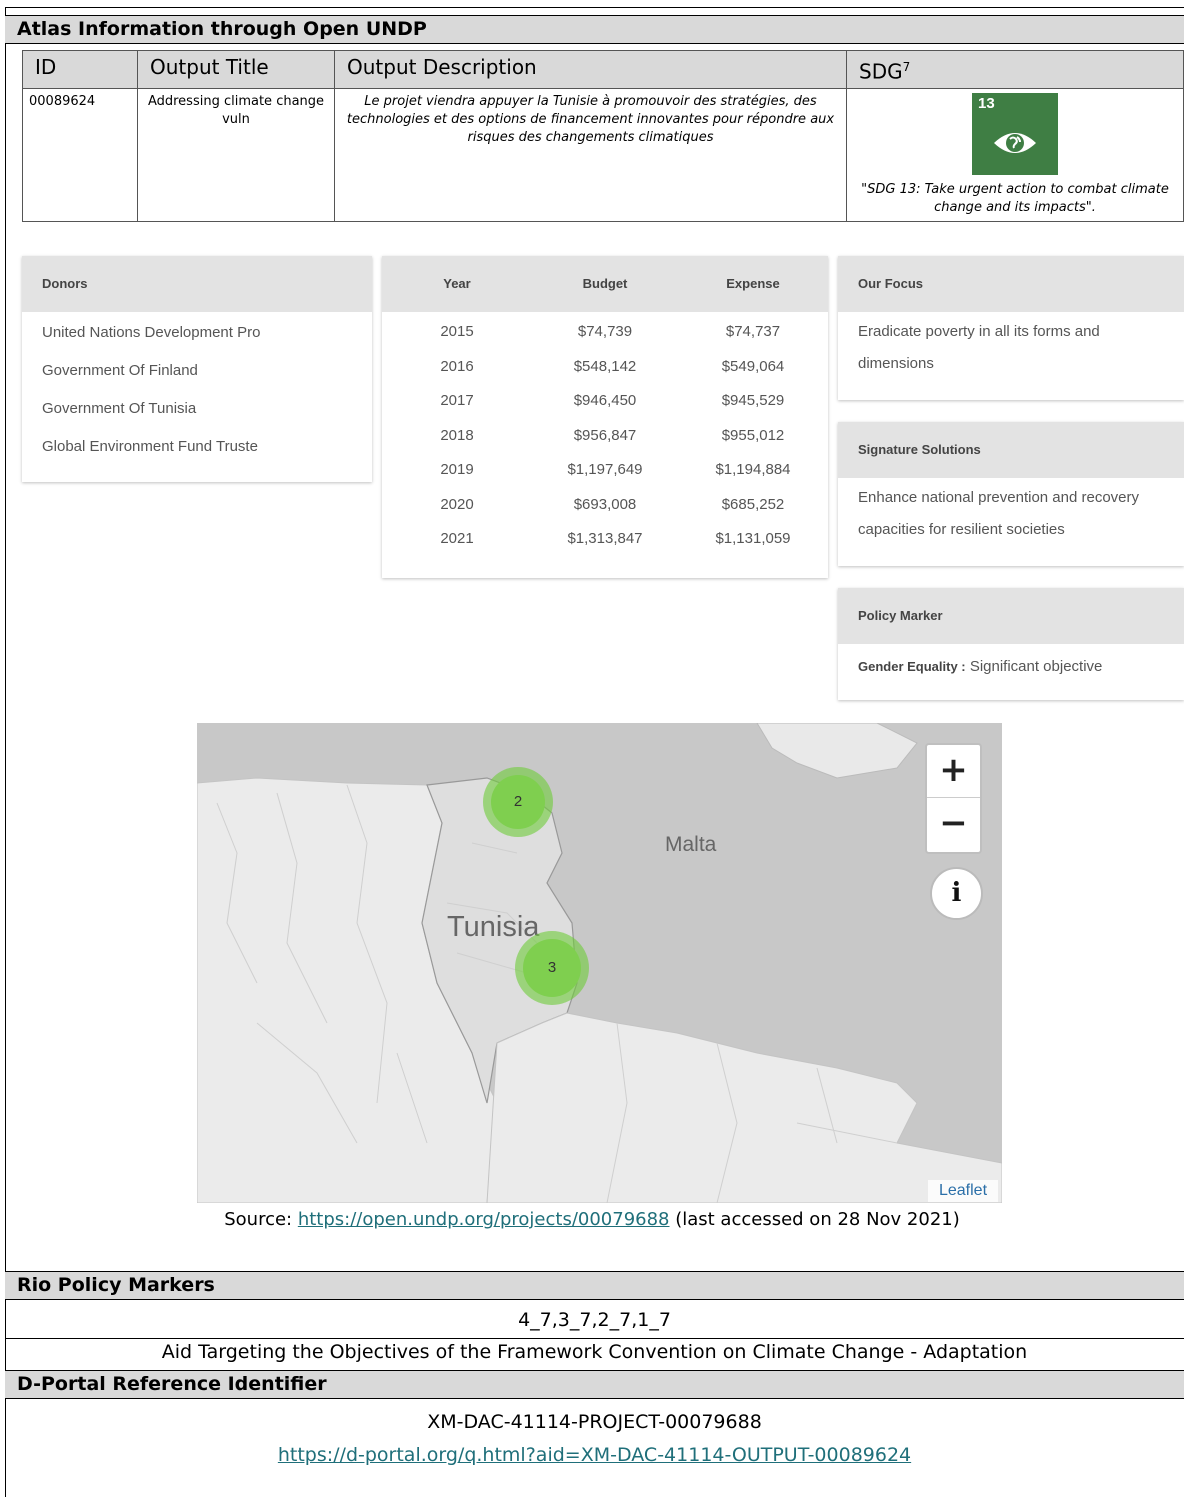  Describe the element at coordinates (1011, 284) in the screenshot. I see `focus-title: Our Focus` at that location.